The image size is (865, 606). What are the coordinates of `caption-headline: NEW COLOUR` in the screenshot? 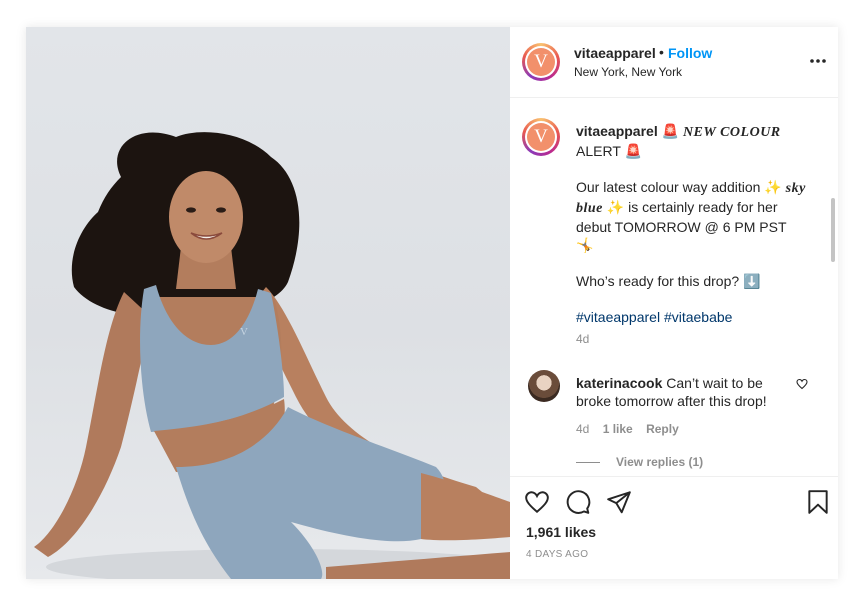 It's located at (731, 132).